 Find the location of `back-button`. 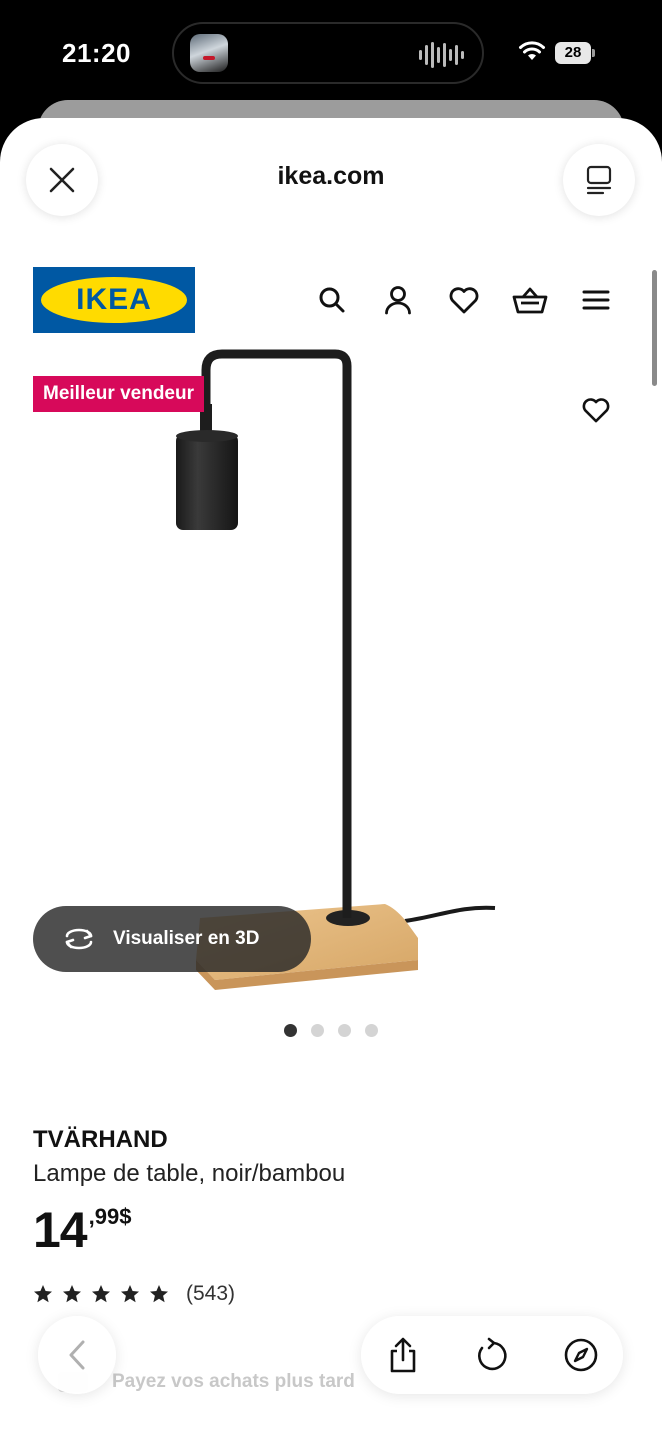

back-button is located at coordinates (77, 1355).